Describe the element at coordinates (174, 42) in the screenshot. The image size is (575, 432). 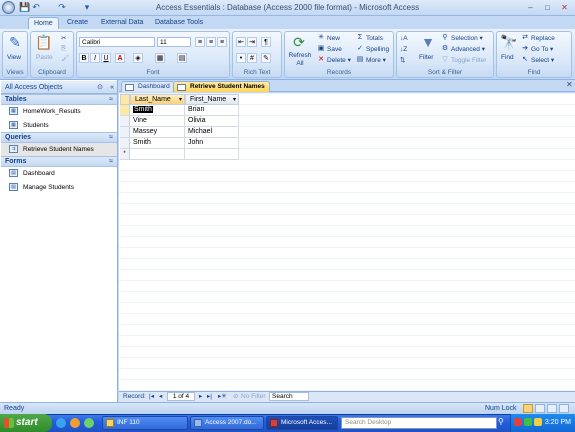
I see `font-size-combo: 11` at that location.